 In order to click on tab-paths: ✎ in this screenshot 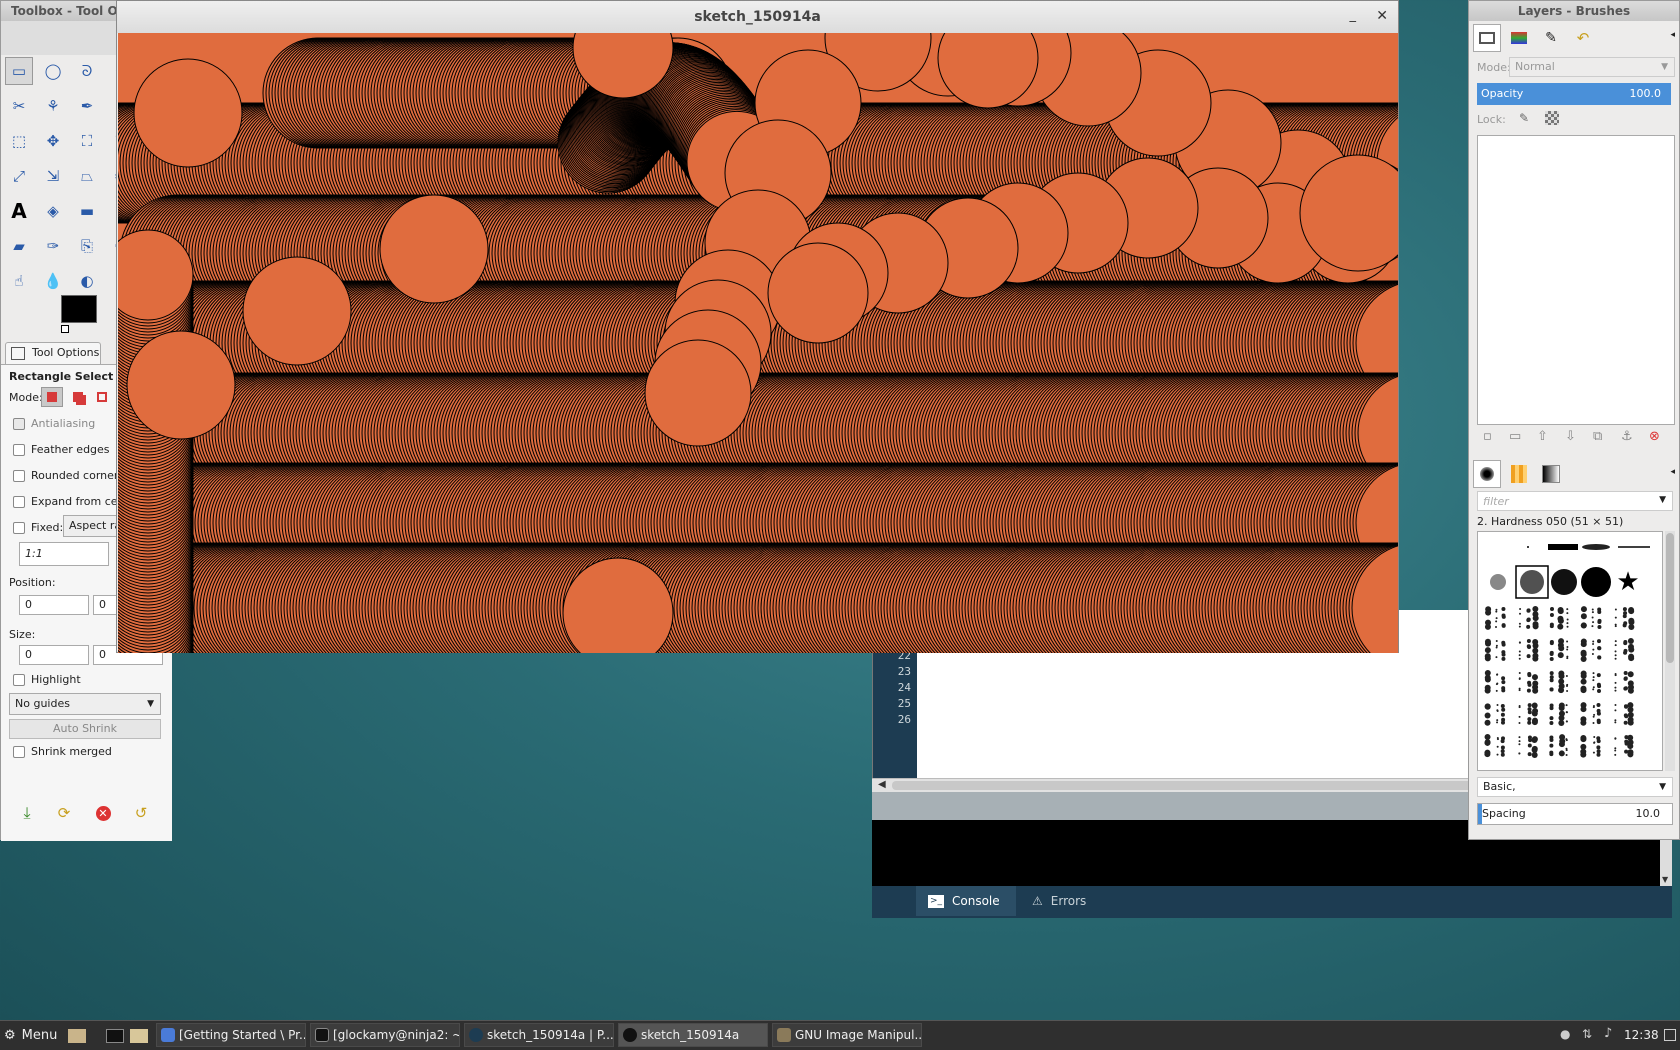, I will do `click(1551, 38)`.